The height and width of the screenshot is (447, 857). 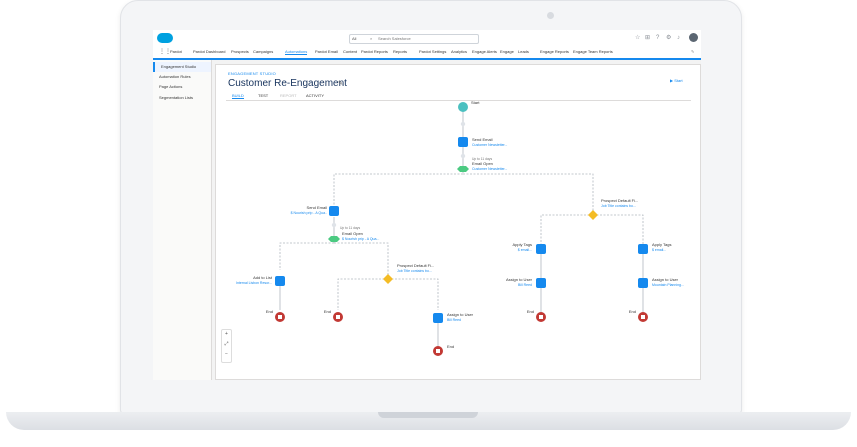 I want to click on assign-user-2-title: Assign to User, so click(x=665, y=279).